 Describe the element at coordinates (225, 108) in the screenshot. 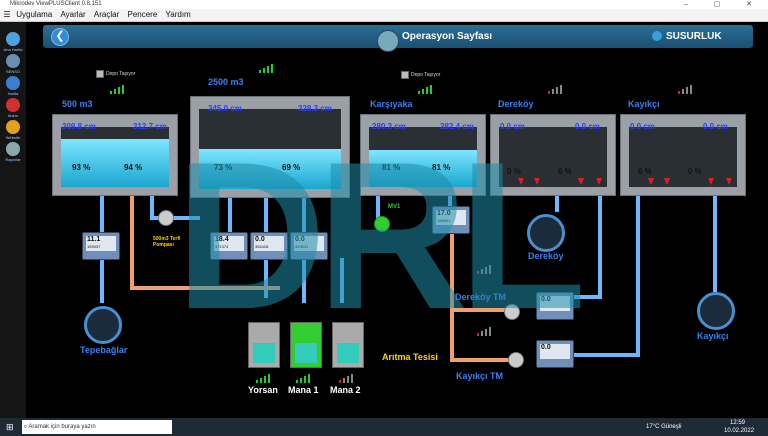

I see `tank-level-left: 345.0 cm` at that location.